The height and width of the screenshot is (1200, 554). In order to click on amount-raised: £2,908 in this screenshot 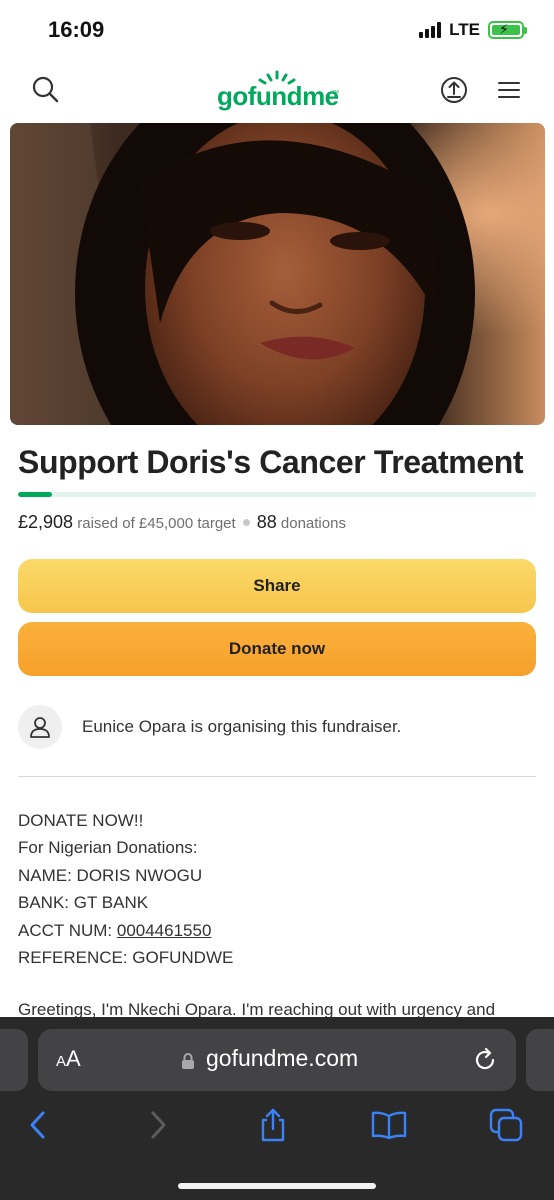, I will do `click(46, 522)`.